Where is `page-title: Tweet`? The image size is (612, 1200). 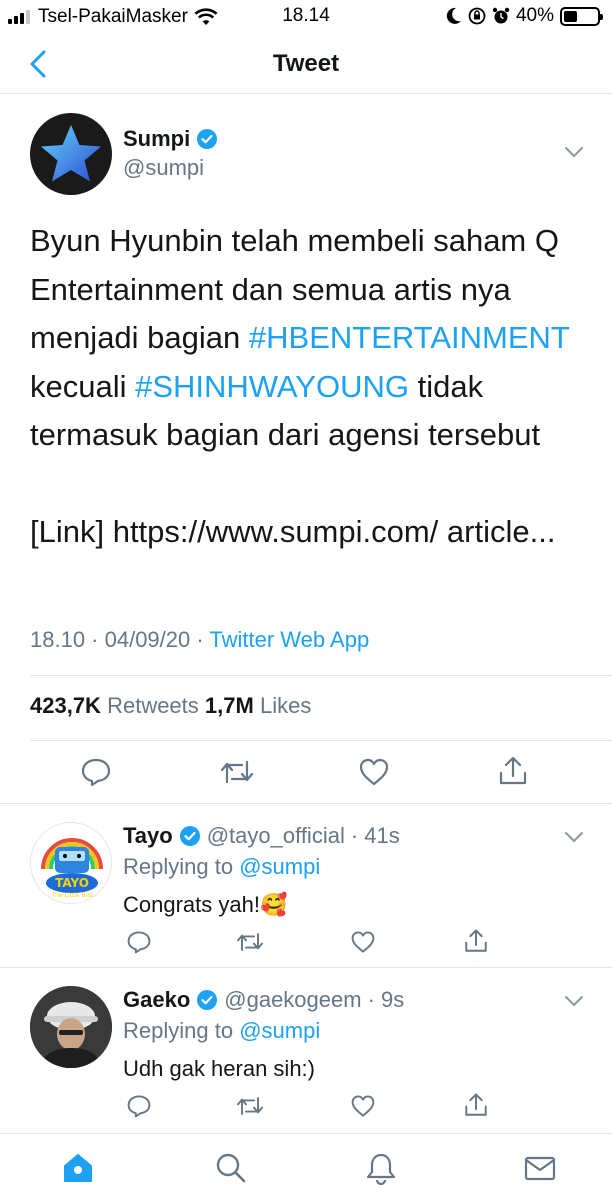
page-title: Tweet is located at coordinates (306, 63).